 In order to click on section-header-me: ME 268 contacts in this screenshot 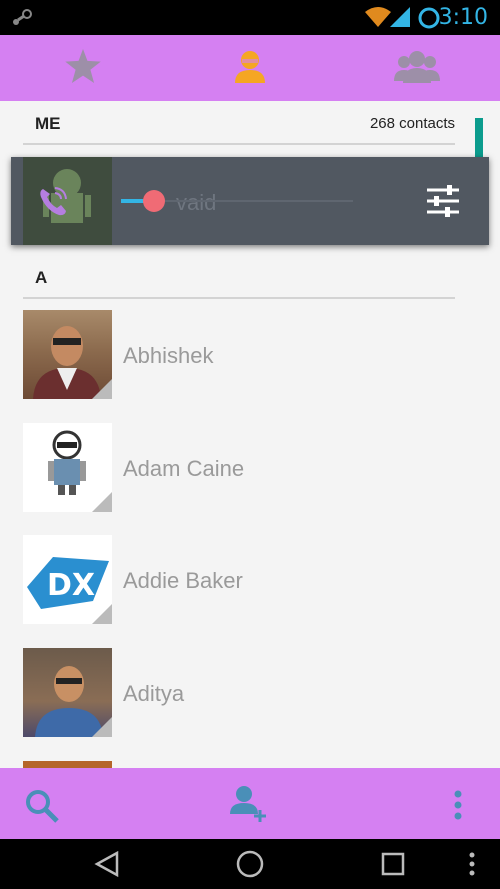, I will do `click(239, 123)`.